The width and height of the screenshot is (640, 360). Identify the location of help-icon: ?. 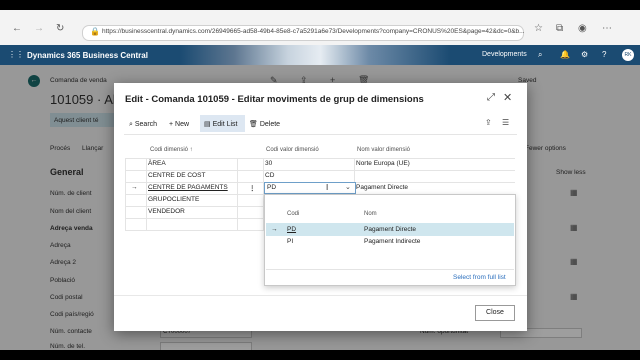
(604, 54).